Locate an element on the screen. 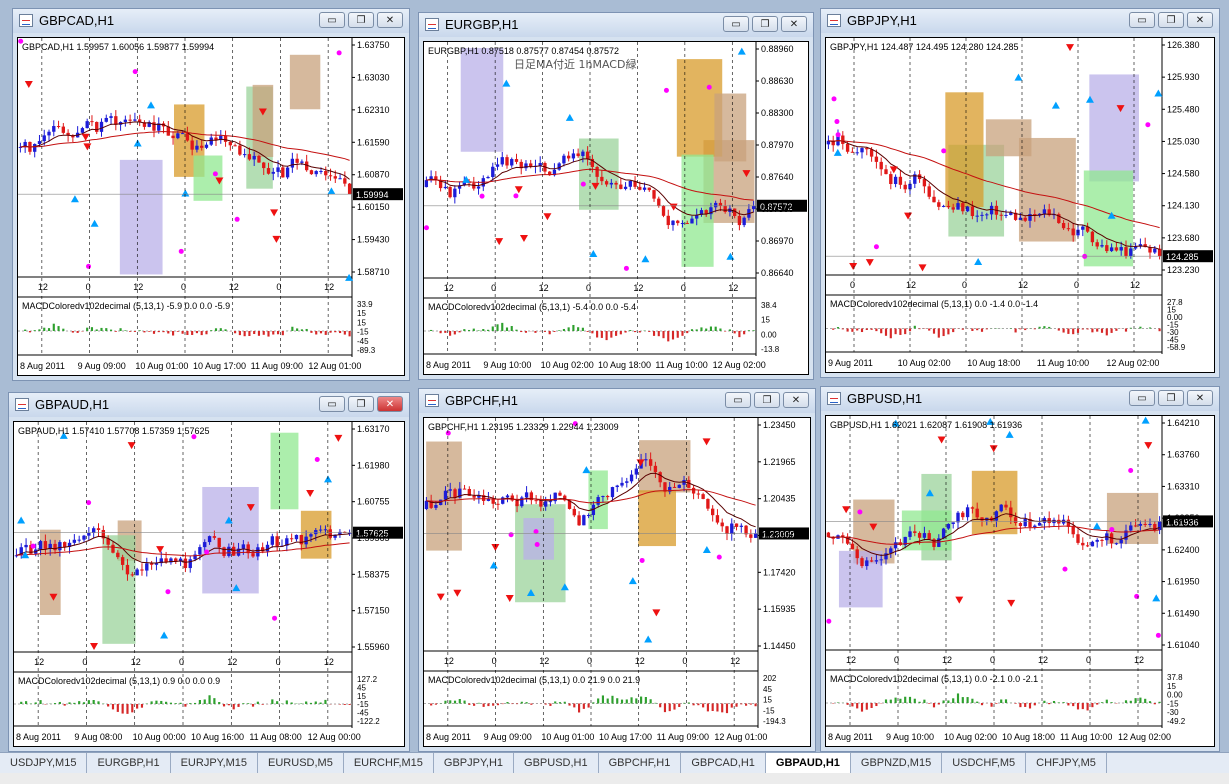  window-titlebar: GBPUSD,H1 ▭ ❐ ✕ is located at coordinates (1020, 399).